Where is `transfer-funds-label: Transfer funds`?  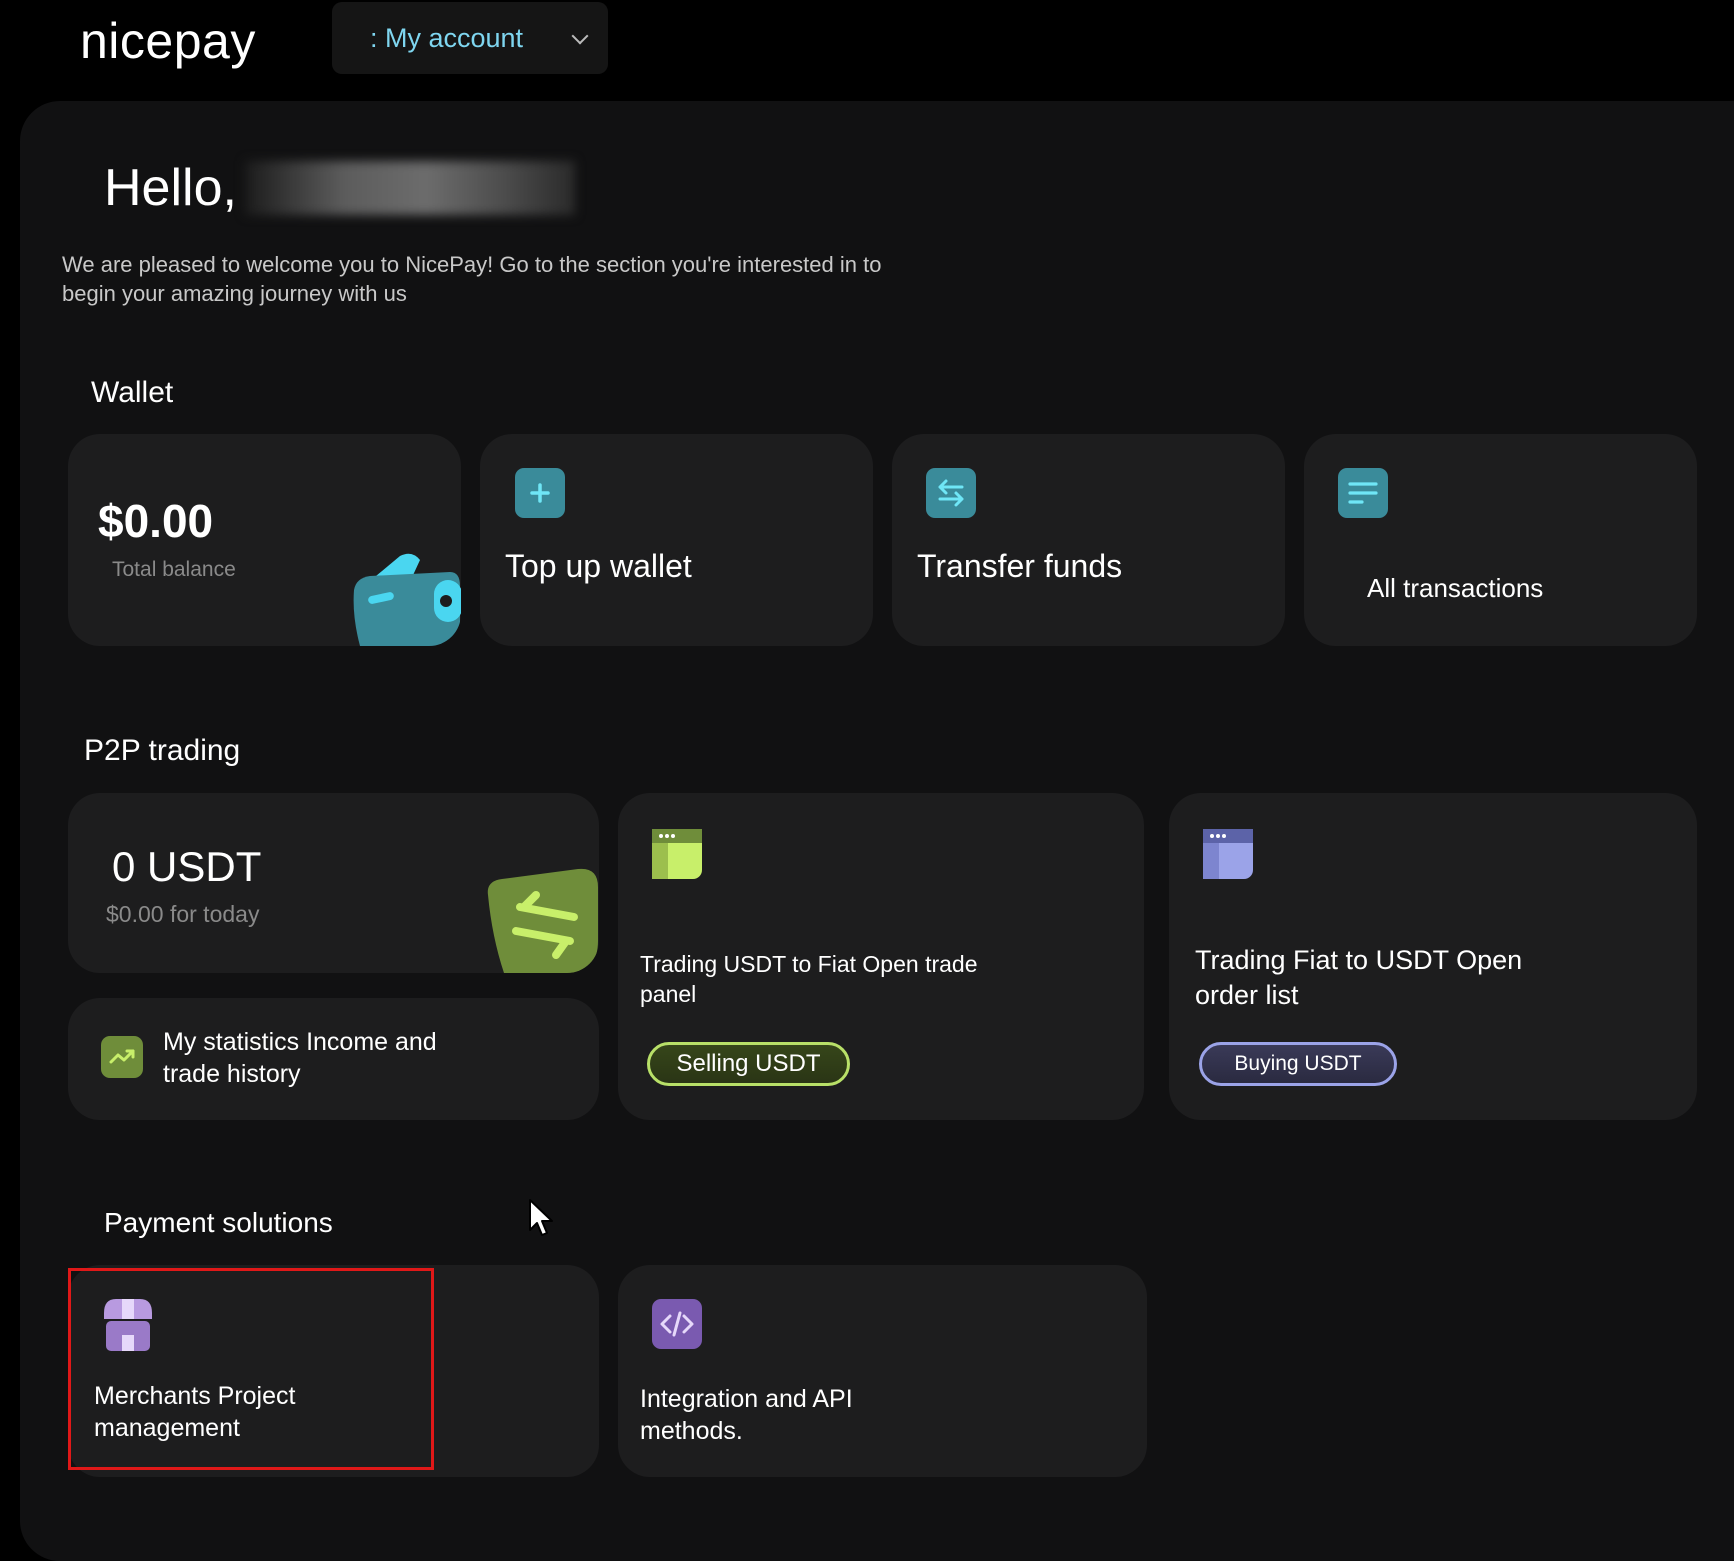
transfer-funds-label: Transfer funds is located at coordinates (1020, 566).